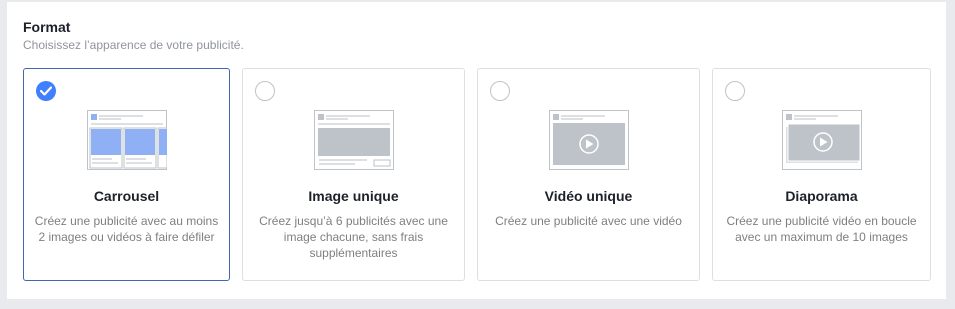 The width and height of the screenshot is (955, 309). What do you see at coordinates (588, 140) in the screenshot?
I see `single-video-icon` at bounding box center [588, 140].